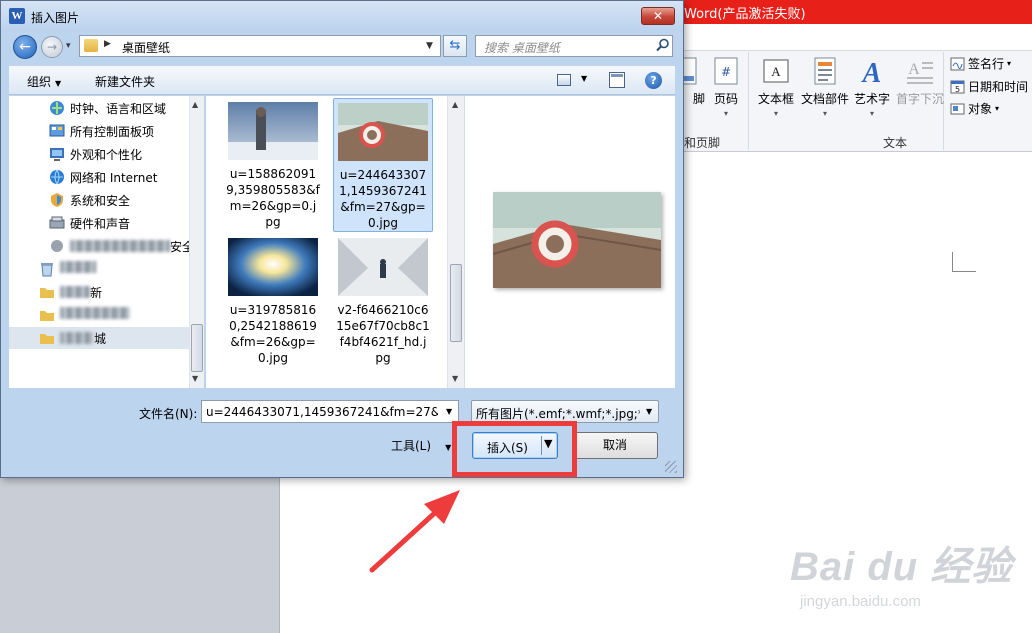 Image resolution: width=1032 pixels, height=633 pixels. I want to click on watermark-brand: Bai du 经验, so click(901, 567).